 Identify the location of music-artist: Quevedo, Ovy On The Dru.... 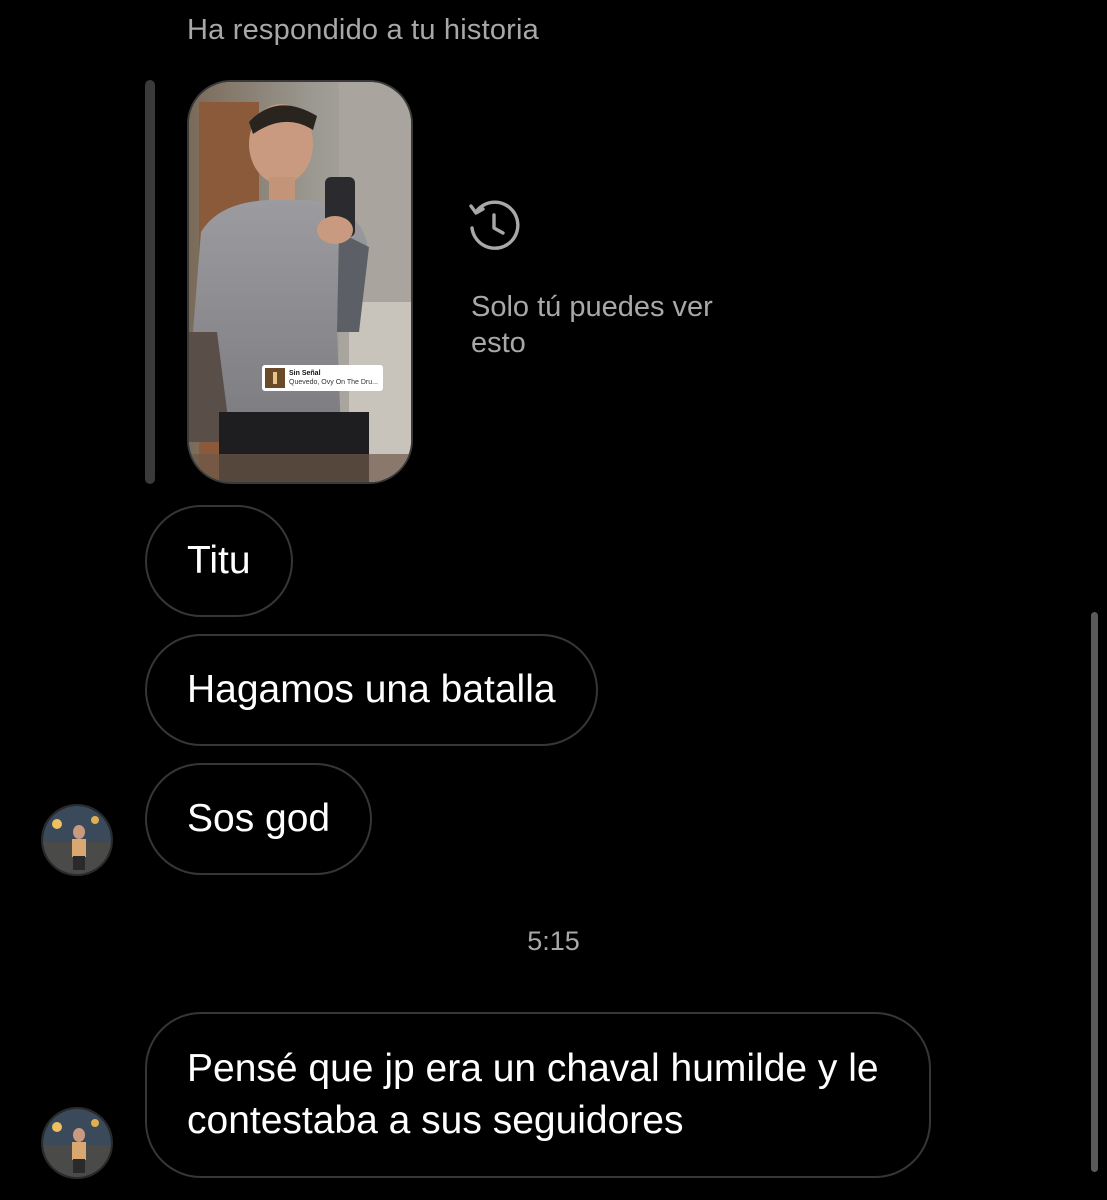
(333, 382).